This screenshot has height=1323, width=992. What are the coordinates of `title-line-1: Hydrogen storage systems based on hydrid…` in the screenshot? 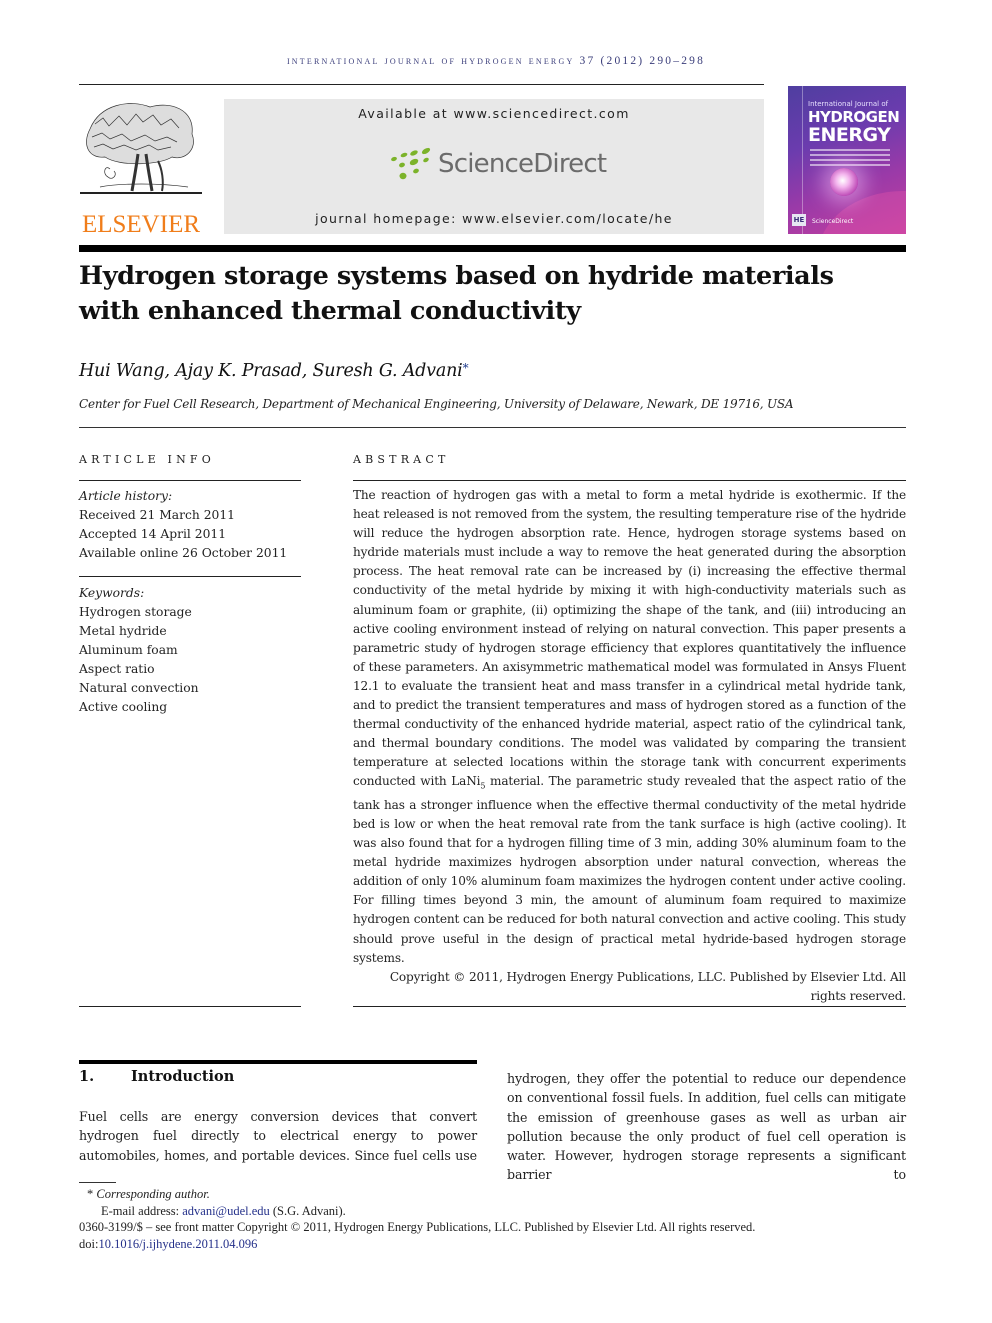 It's located at (456, 276).